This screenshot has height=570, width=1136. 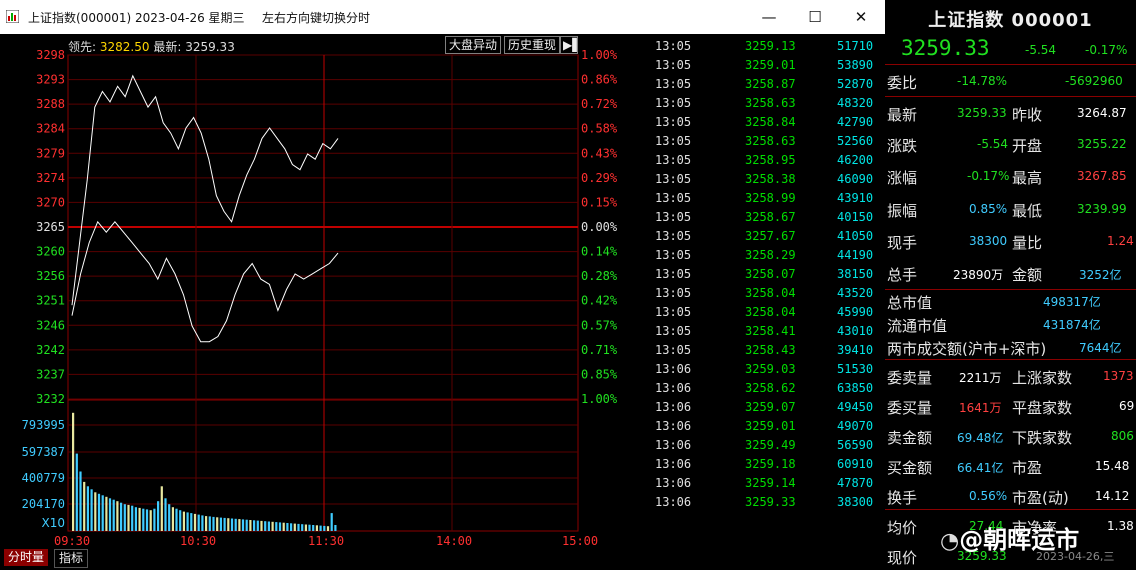 I want to click on y-tick-right: 1.00%, so click(x=599, y=55).